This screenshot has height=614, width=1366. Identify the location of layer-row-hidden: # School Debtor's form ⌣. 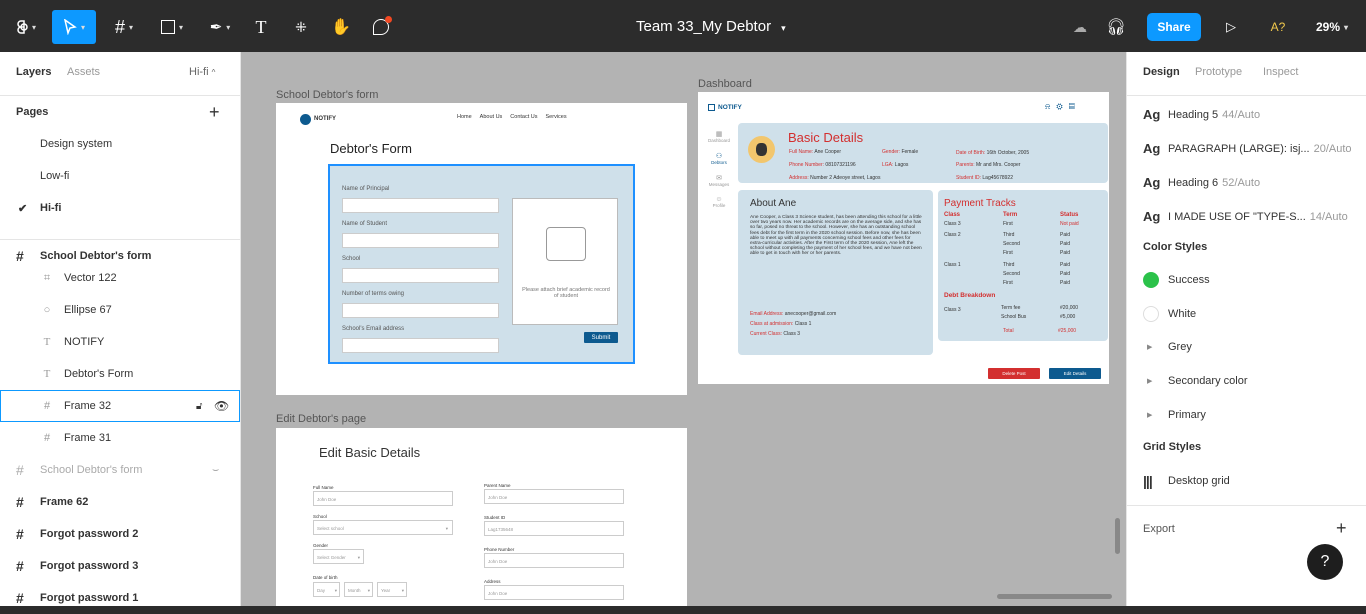
(120, 470).